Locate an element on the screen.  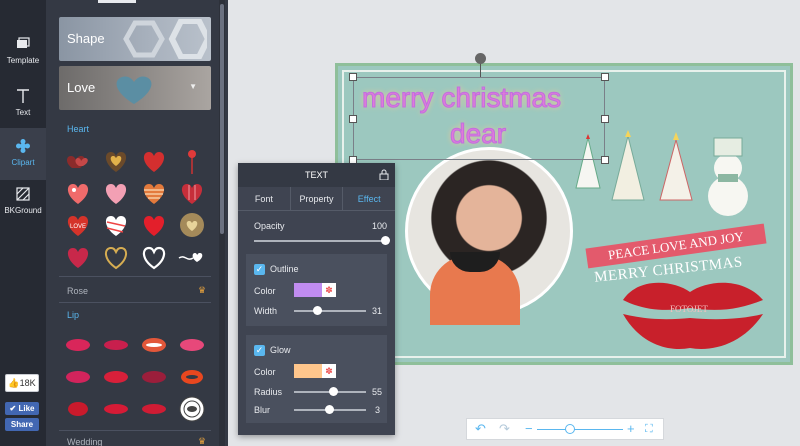
rail-item-template: Template is located at coordinates (23, 52).